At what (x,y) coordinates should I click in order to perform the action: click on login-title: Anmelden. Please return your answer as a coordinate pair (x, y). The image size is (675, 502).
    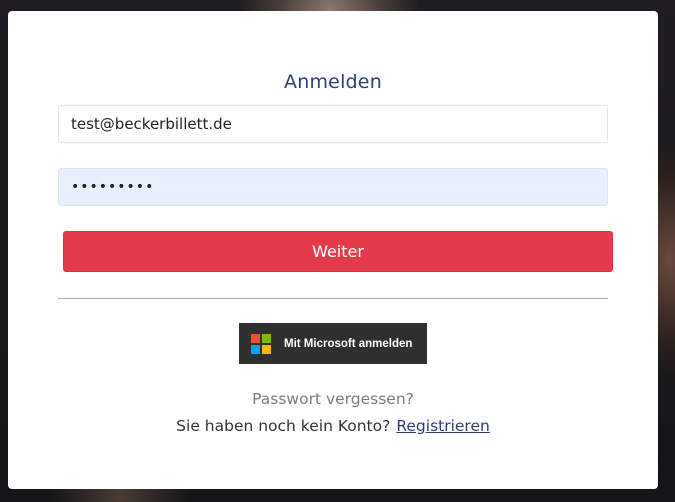
    Looking at the image, I should click on (333, 82).